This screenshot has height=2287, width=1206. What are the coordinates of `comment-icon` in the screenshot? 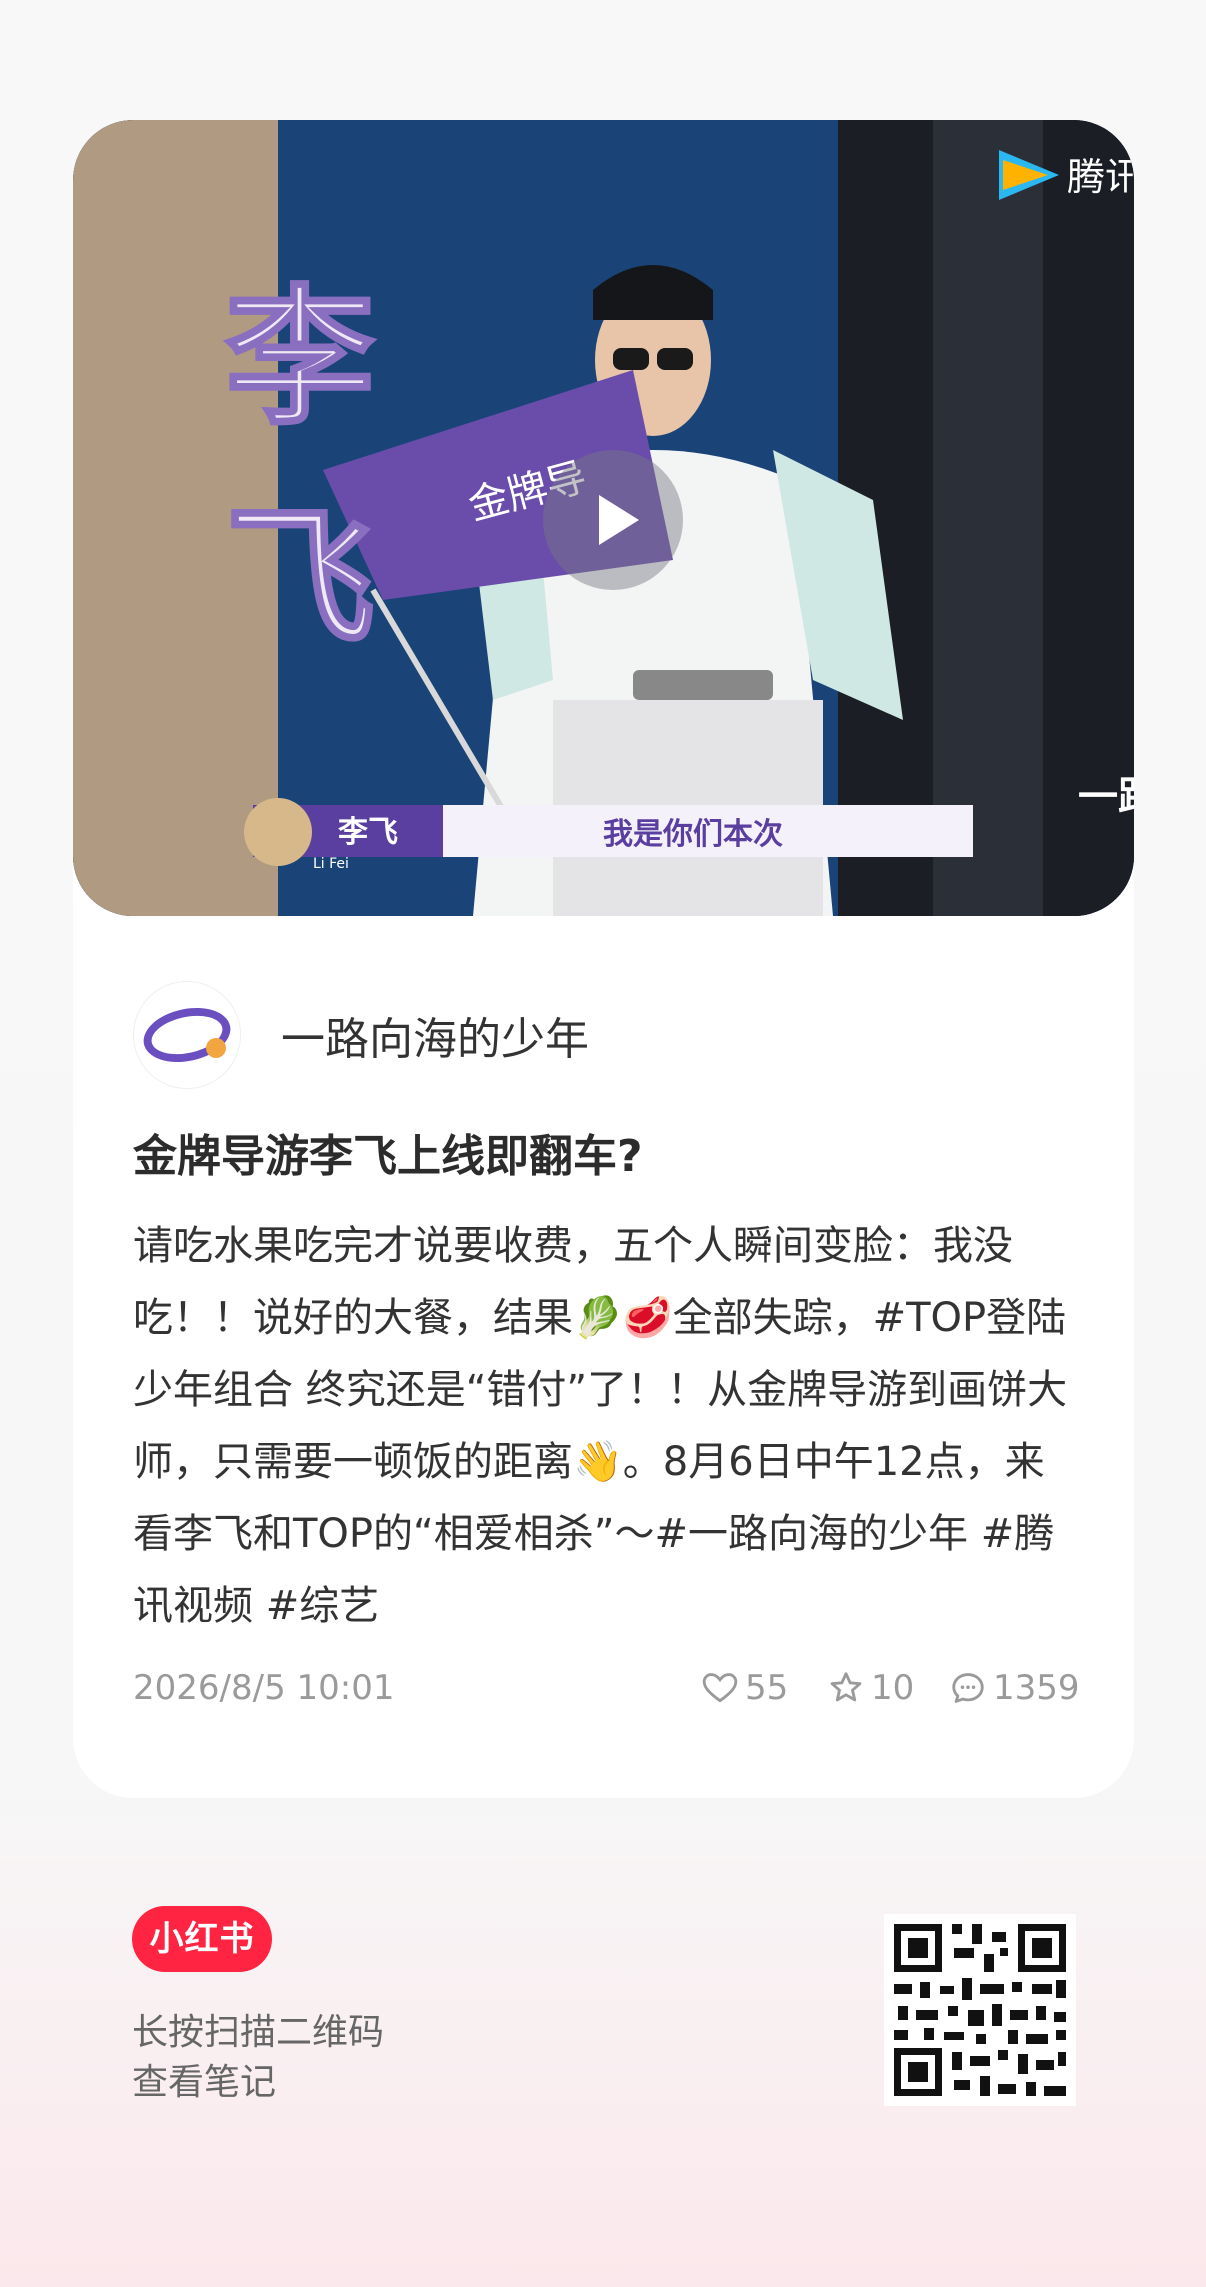 It's located at (968, 1688).